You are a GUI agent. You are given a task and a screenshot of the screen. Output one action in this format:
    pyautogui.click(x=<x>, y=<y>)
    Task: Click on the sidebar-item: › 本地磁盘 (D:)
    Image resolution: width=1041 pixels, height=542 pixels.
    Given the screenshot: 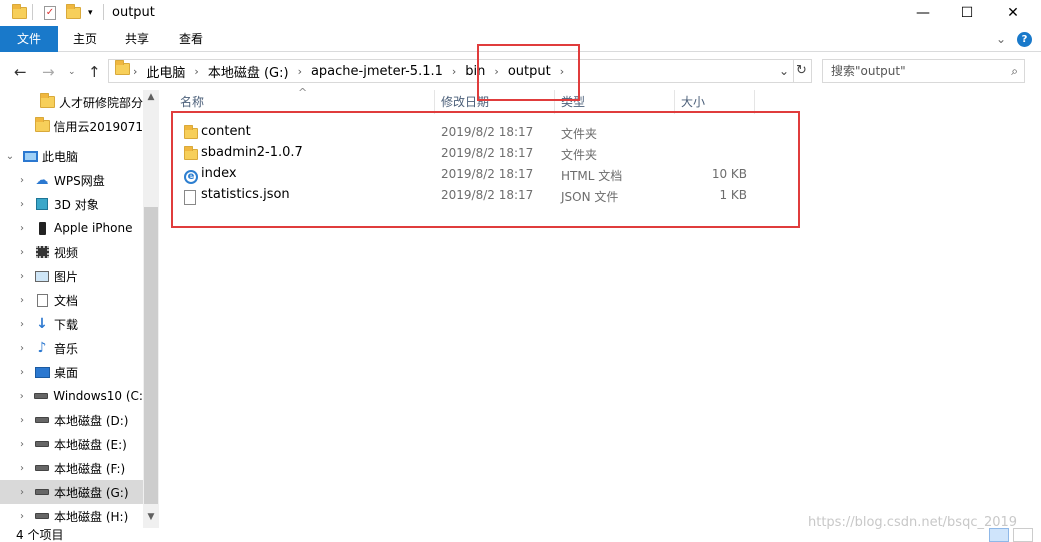 What is the action you would take?
    pyautogui.click(x=71, y=420)
    